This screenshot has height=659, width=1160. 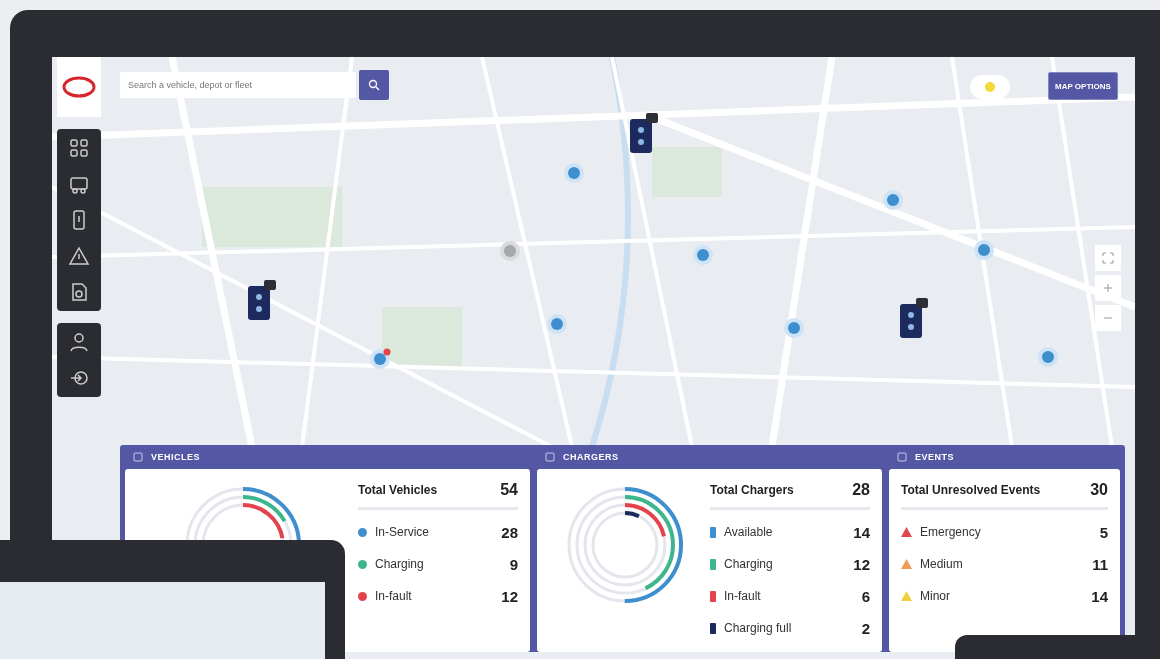 I want to click on legend-label: Emergency, so click(x=951, y=532).